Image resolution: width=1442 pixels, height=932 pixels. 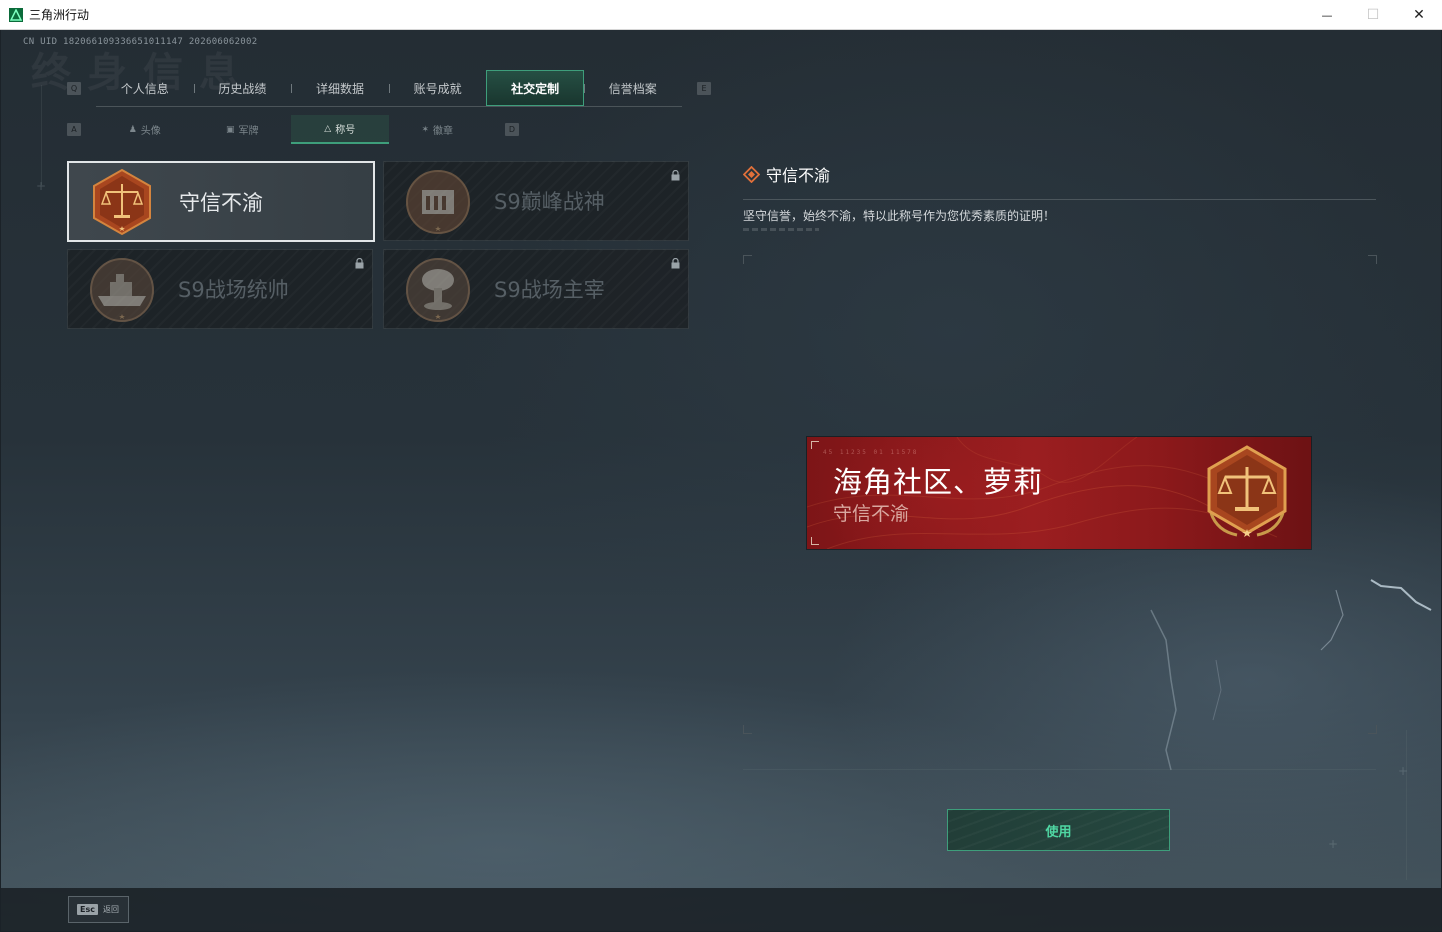 What do you see at coordinates (899, 216) in the screenshot?
I see `detail-description: 坚守信誉，始终不渝，特以此称号作为您优秀素质的证明！` at bounding box center [899, 216].